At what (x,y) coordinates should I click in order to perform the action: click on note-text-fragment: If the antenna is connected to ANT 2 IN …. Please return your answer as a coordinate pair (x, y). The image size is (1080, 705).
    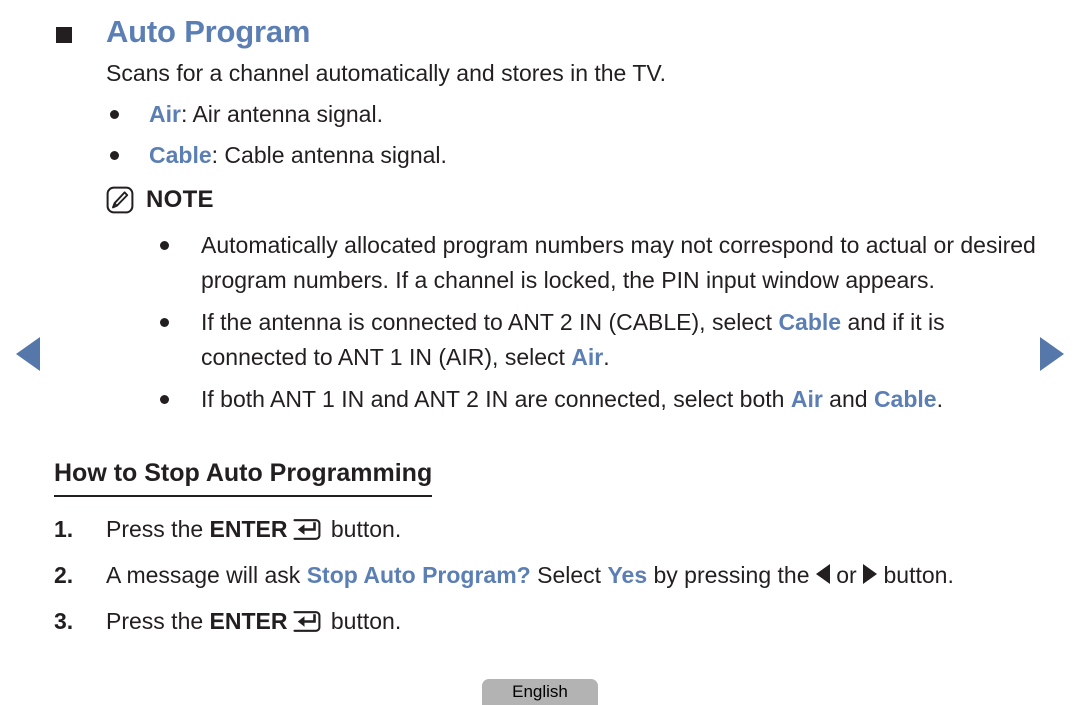
    Looking at the image, I should click on (490, 322).